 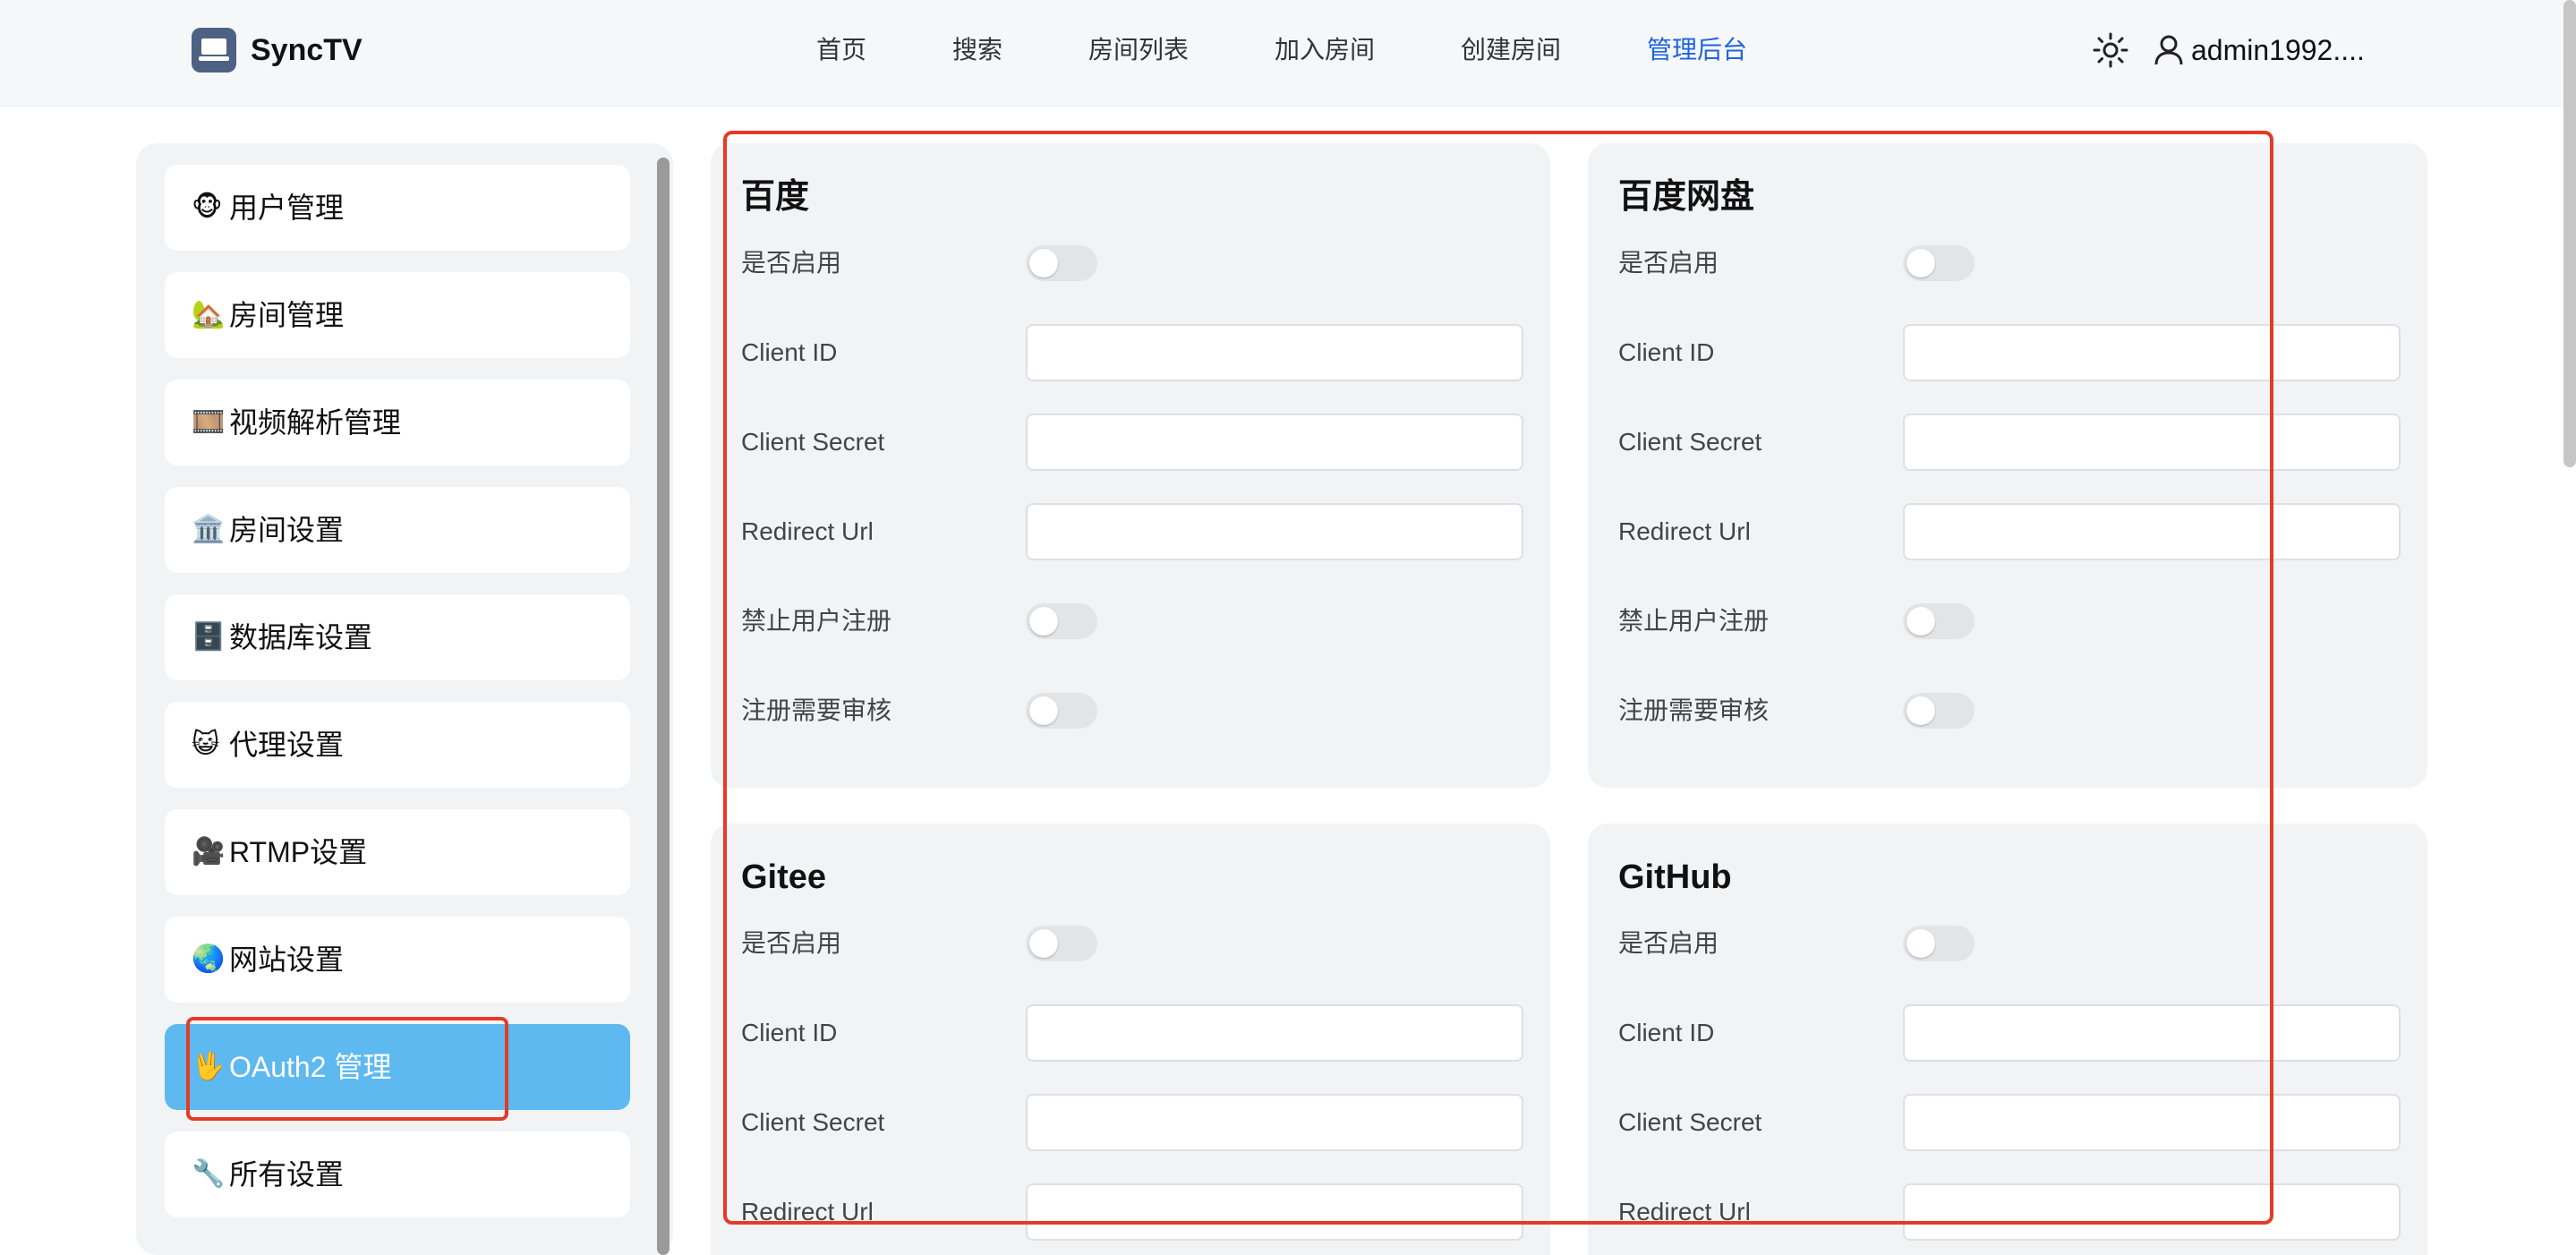 What do you see at coordinates (209, 314) in the screenshot?
I see `house-icon: 🏡` at bounding box center [209, 314].